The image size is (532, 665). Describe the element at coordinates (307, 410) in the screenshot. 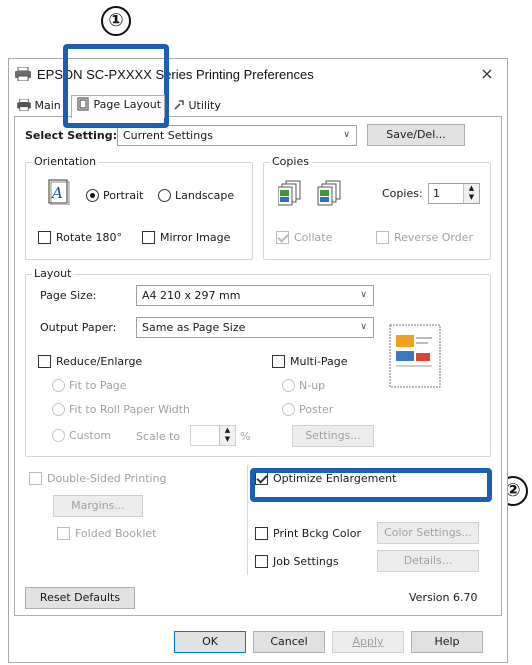

I see `poster-radio: Poster` at that location.